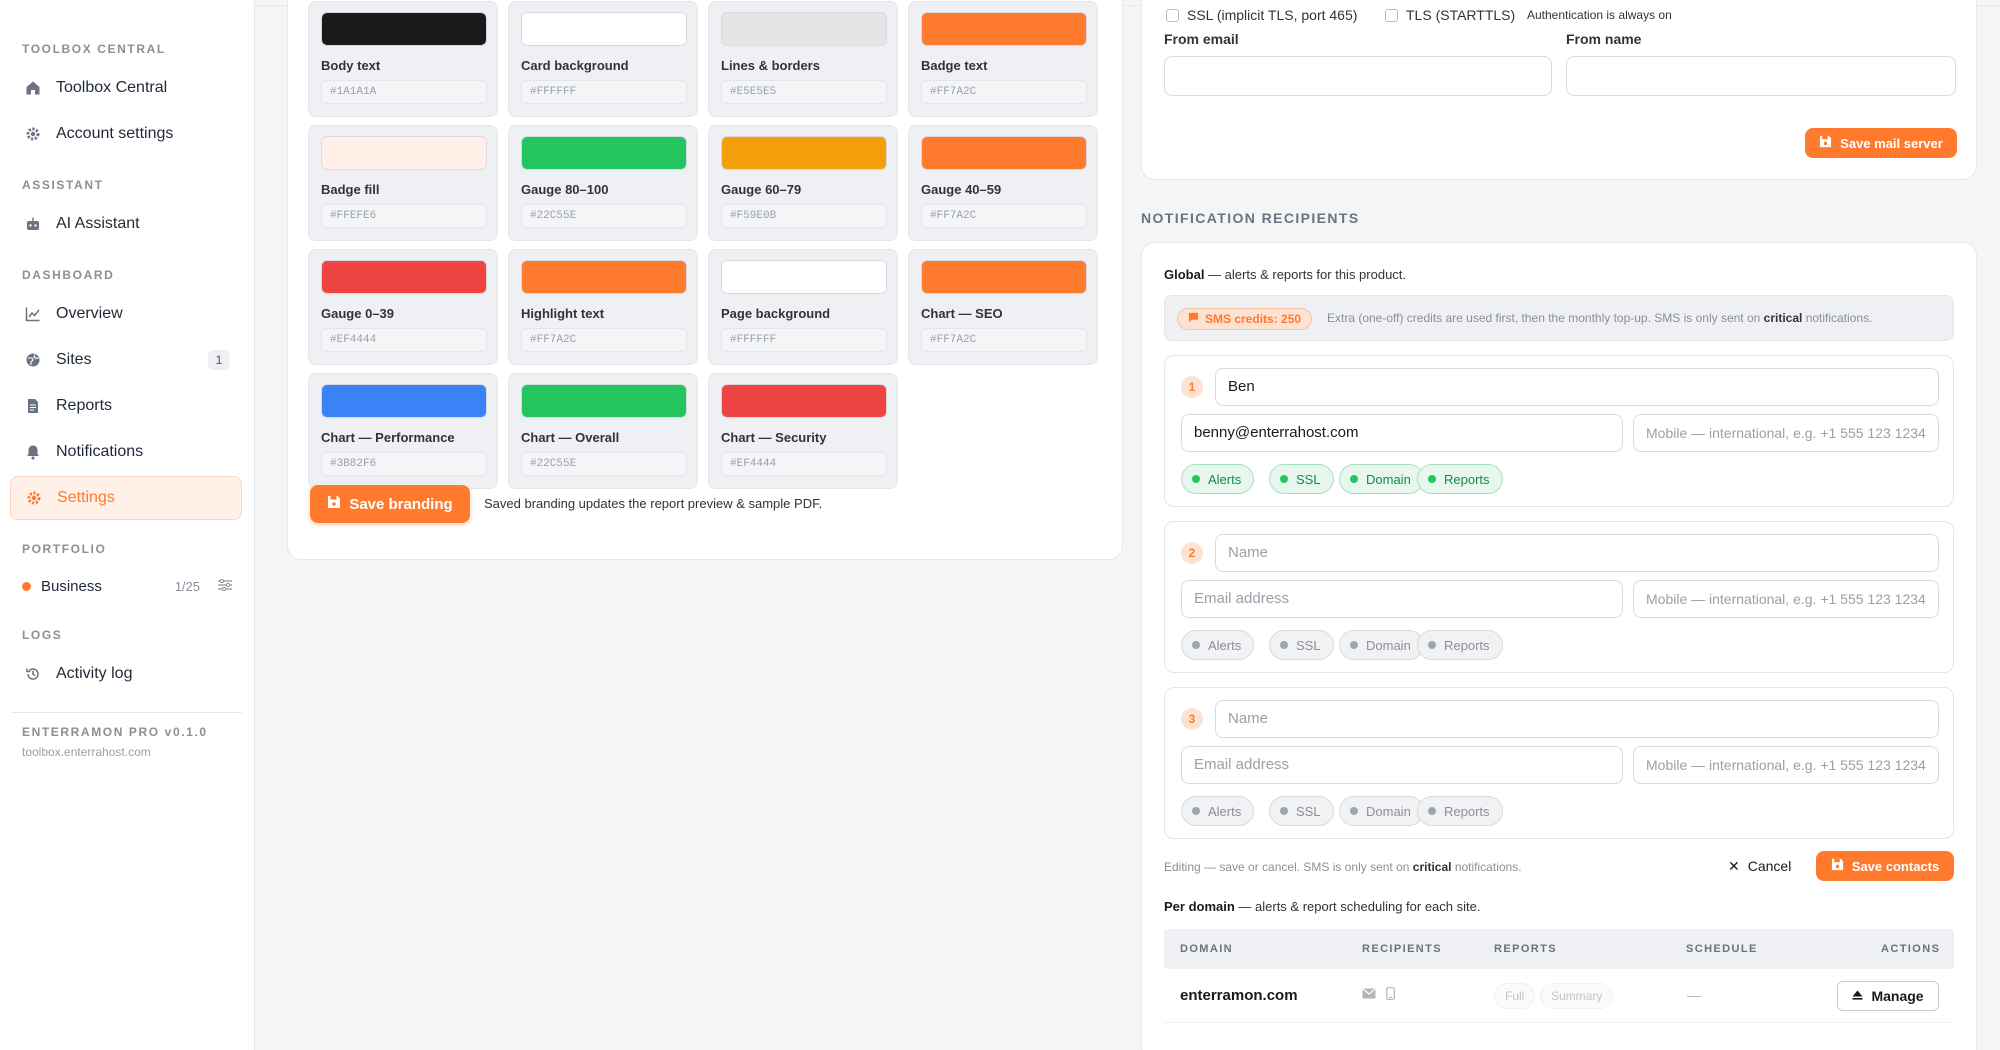 This screenshot has height=1050, width=2000. I want to click on save-mail-label: Save mail server, so click(1891, 143).